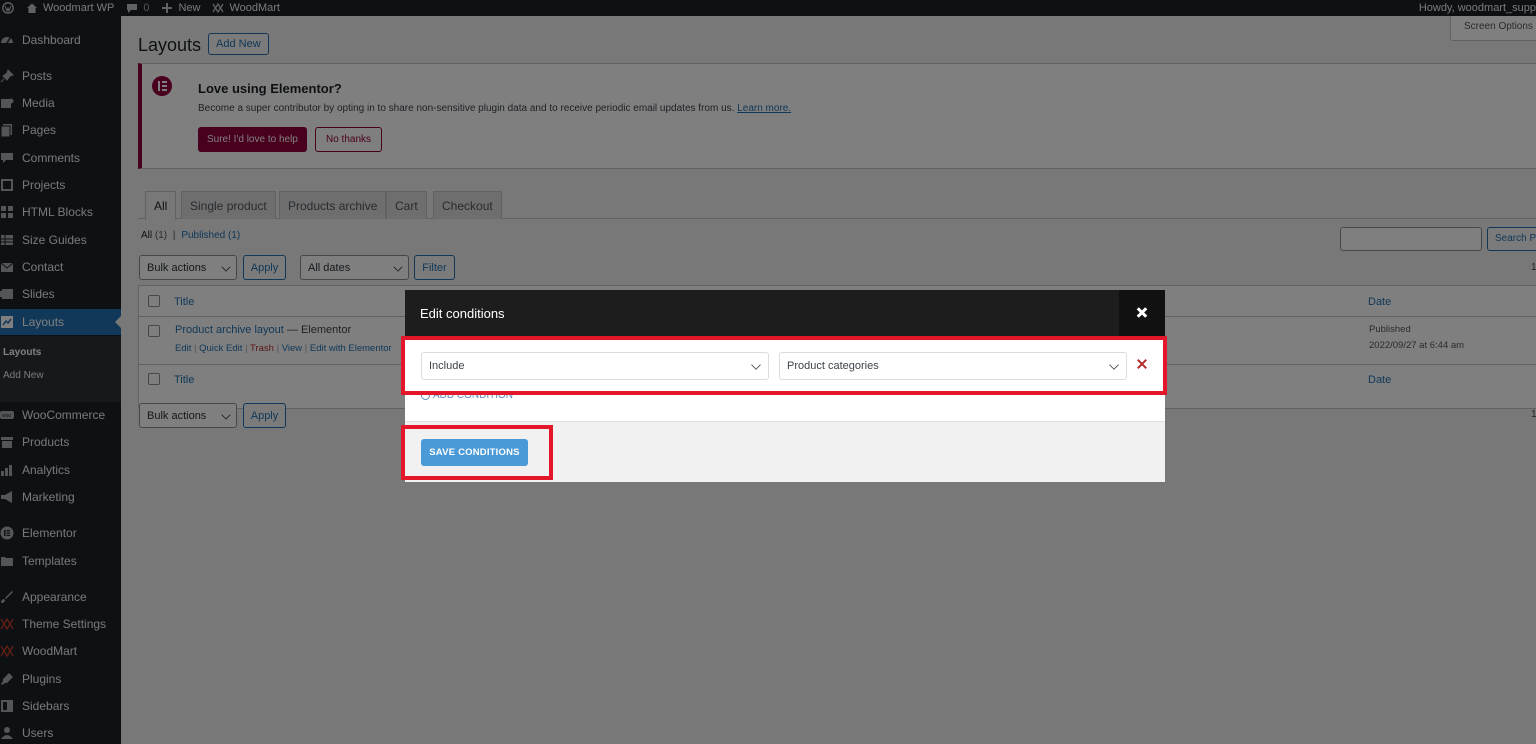 The width and height of the screenshot is (1536, 744). I want to click on dialog-title: Edit conditions, so click(462, 313).